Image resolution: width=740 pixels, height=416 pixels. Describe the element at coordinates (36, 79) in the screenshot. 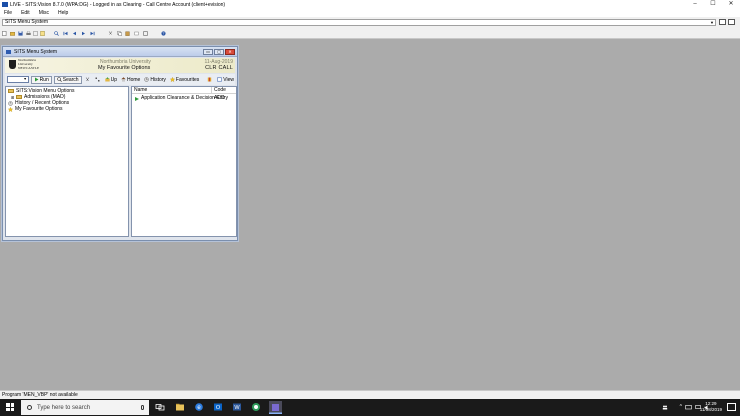

I see `run-icon` at that location.